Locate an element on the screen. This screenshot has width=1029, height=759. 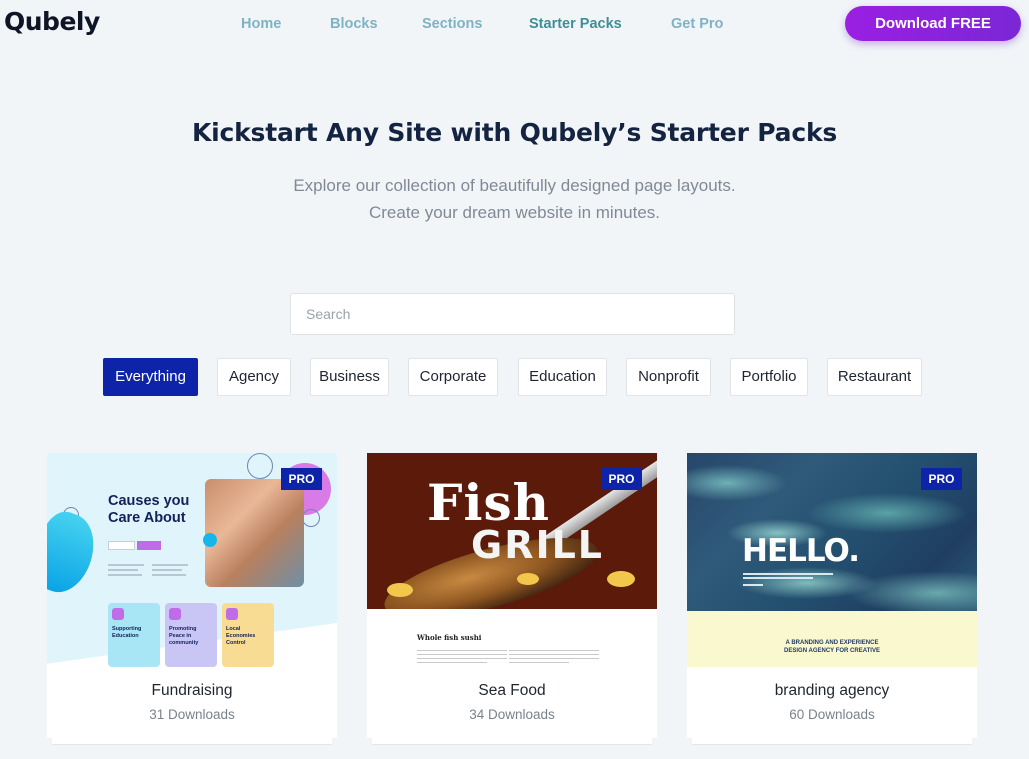
nav-home: Home is located at coordinates (261, 24).